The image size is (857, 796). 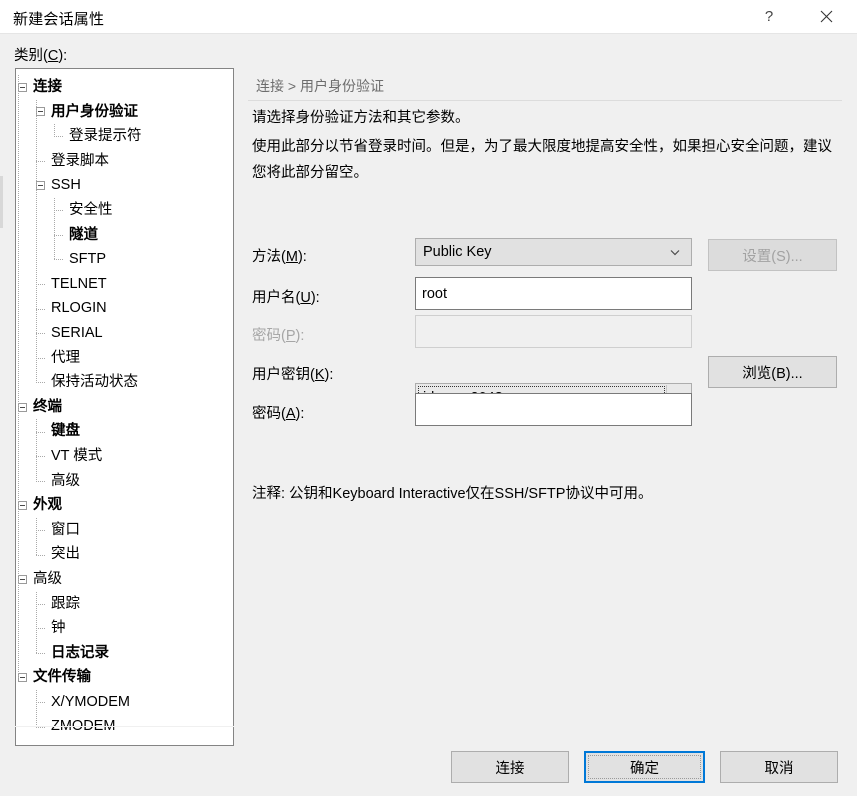 What do you see at coordinates (65, 554) in the screenshot?
I see `tree-item-label: 突出` at bounding box center [65, 554].